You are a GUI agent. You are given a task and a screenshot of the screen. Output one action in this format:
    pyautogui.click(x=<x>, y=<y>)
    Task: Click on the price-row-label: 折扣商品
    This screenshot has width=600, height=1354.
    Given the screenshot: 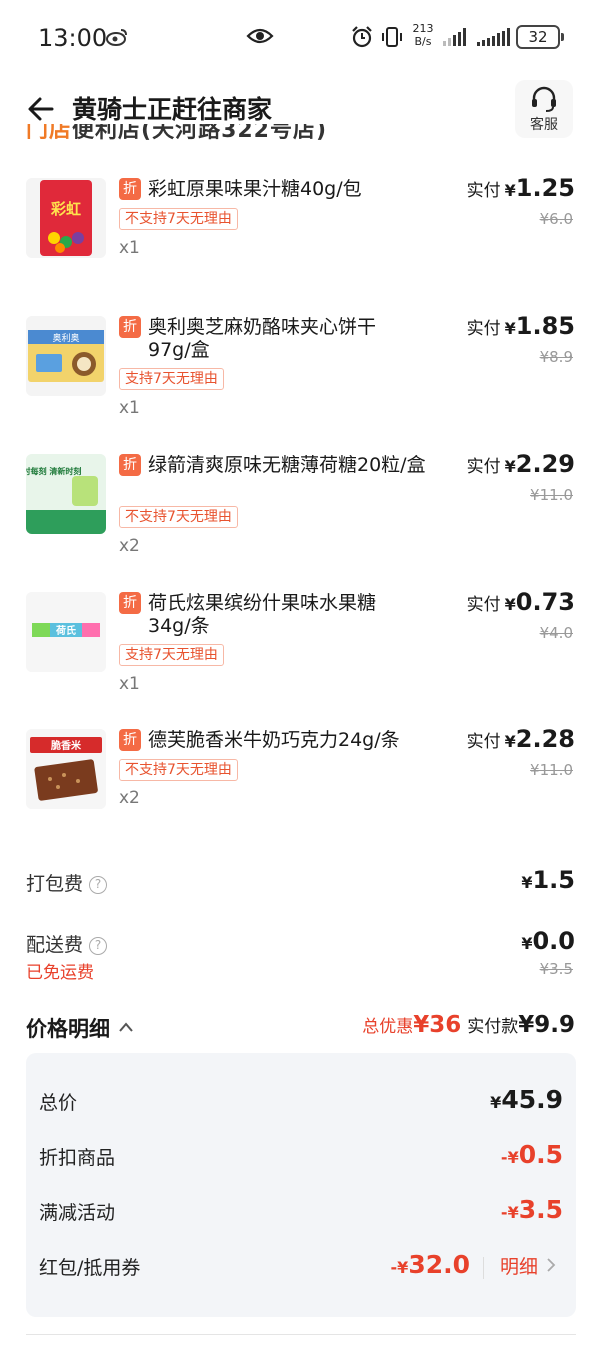 What is the action you would take?
    pyautogui.click(x=77, y=1158)
    